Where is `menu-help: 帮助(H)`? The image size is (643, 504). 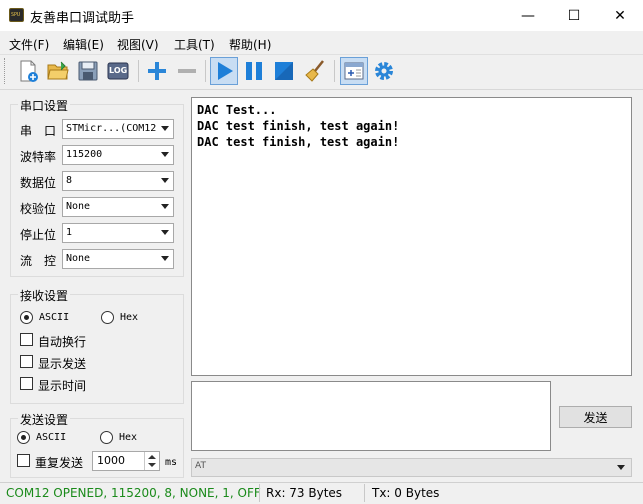 menu-help: 帮助(H) is located at coordinates (250, 44).